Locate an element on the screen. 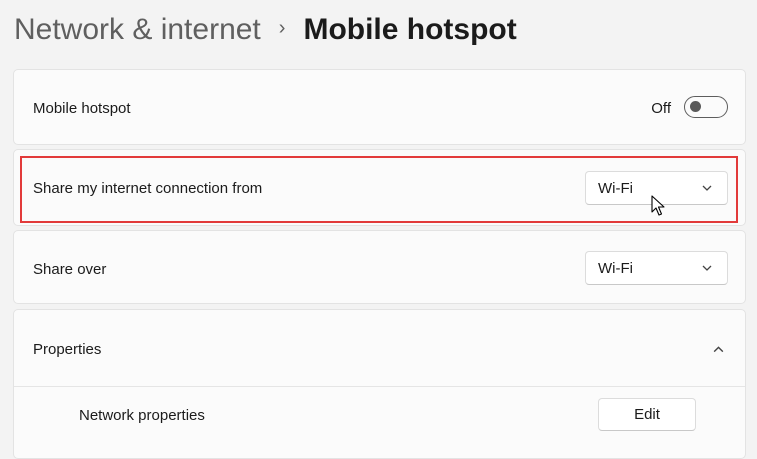 The height and width of the screenshot is (459, 757). share-from-label: Share my internet connection from is located at coordinates (148, 188).